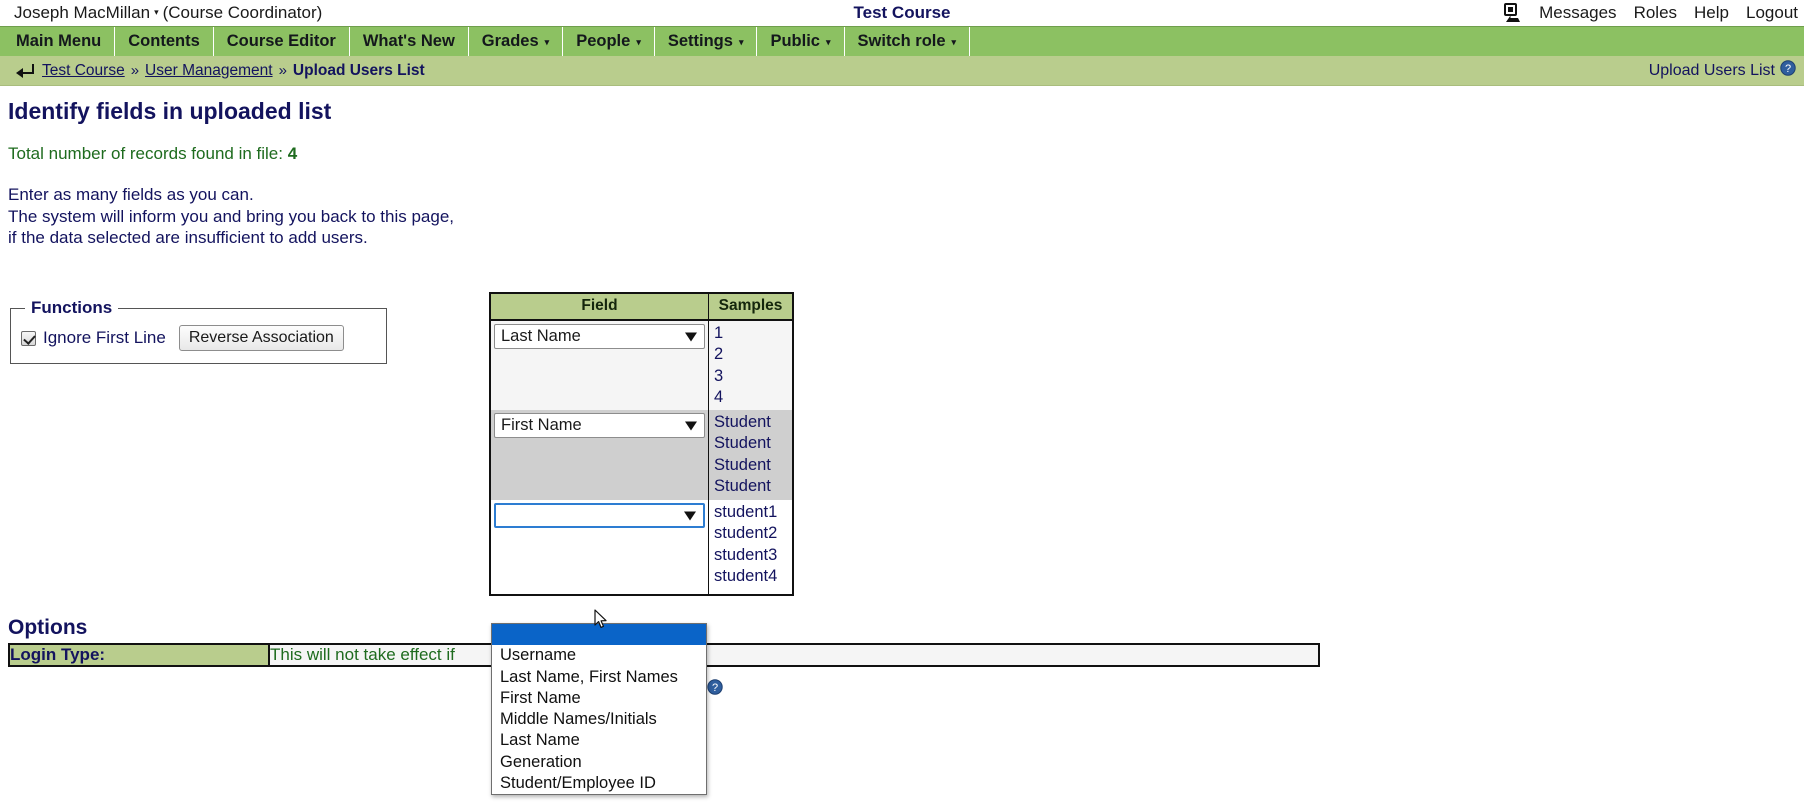 The width and height of the screenshot is (1804, 802). What do you see at coordinates (1655, 13) in the screenshot?
I see `roles-link: Roles` at bounding box center [1655, 13].